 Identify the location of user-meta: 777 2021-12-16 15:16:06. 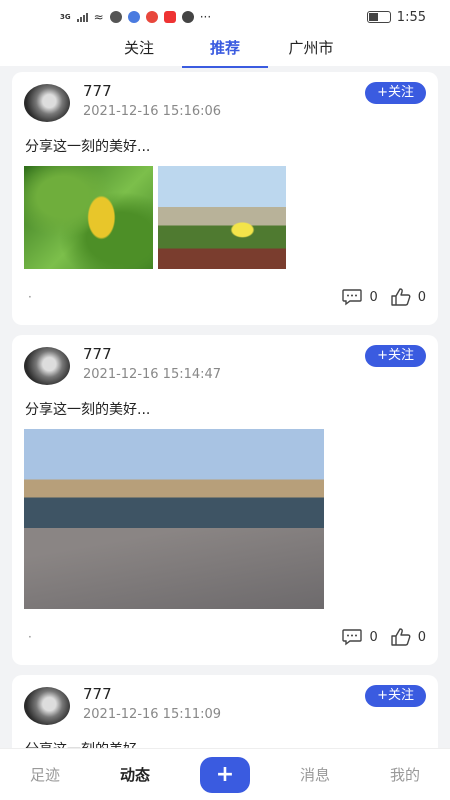
(152, 102).